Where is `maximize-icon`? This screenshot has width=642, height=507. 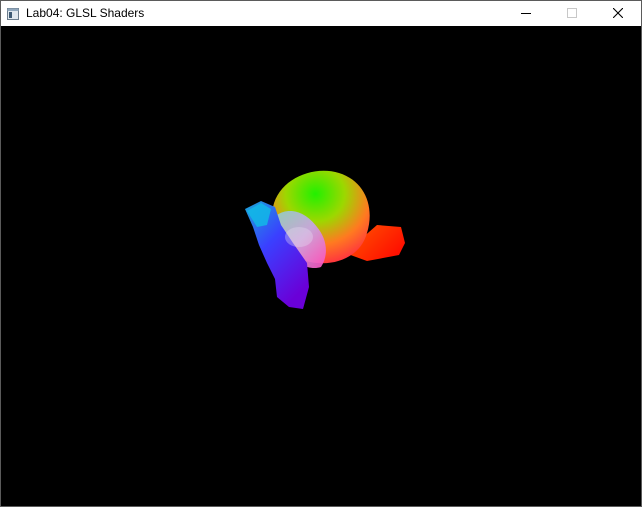 maximize-icon is located at coordinates (572, 13).